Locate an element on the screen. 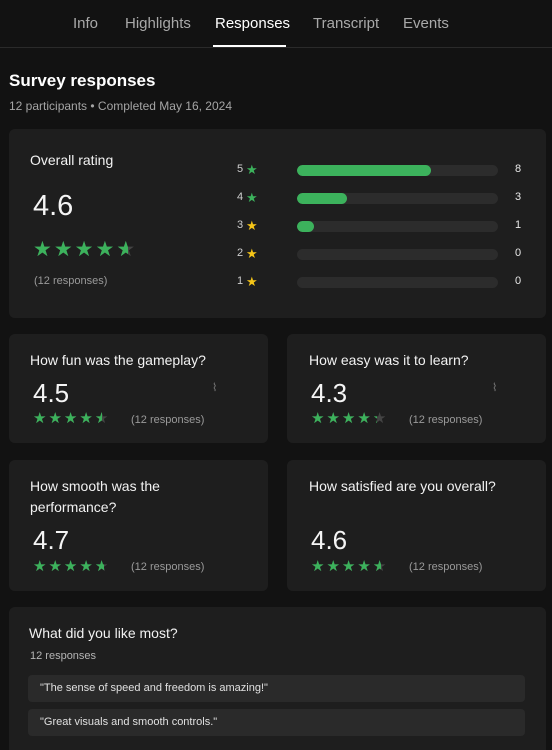  overall-star-rating: ★ ★ ★ ★ ★ ★ ★ ★ ★ ★ is located at coordinates (84, 249).